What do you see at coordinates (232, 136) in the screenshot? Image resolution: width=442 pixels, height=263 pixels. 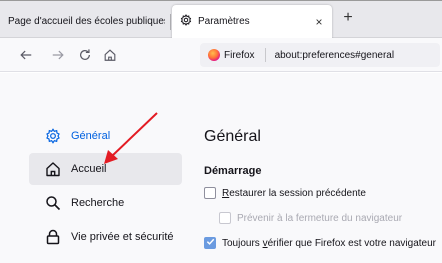 I see `page-title: Général` at bounding box center [232, 136].